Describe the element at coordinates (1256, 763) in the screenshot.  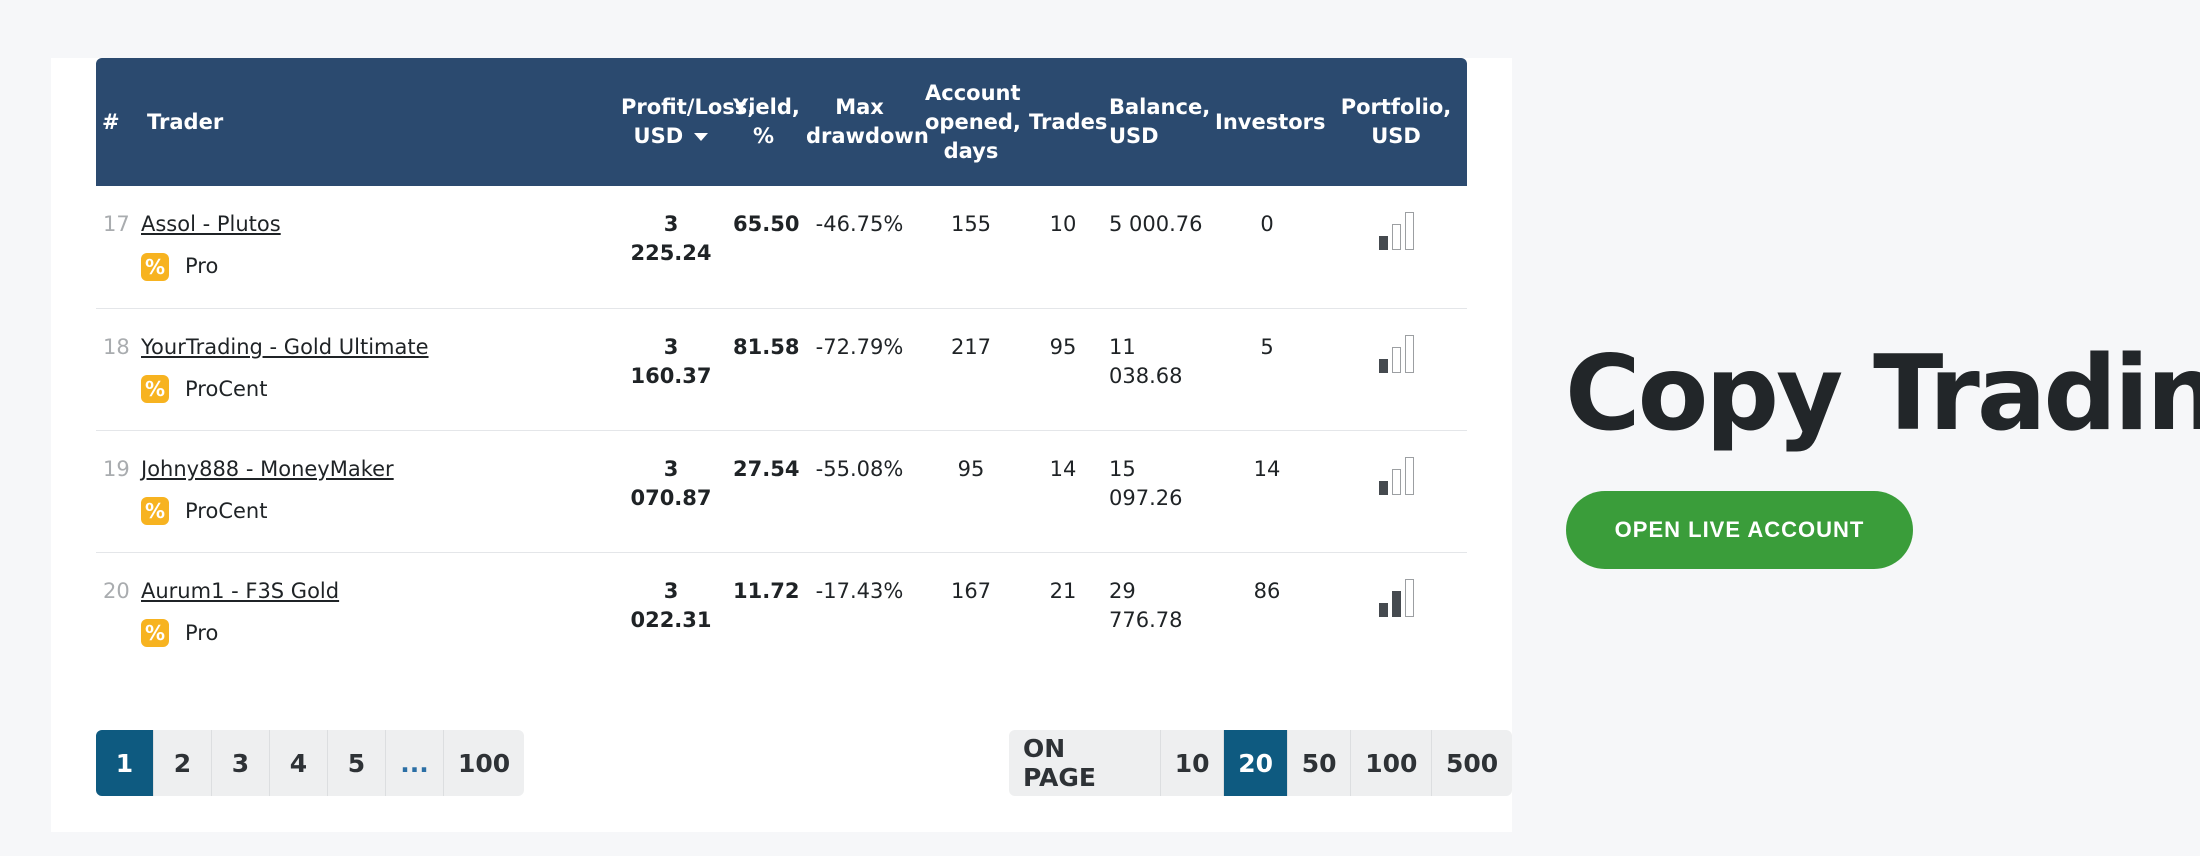
I see `per-page-option-20: 20` at that location.